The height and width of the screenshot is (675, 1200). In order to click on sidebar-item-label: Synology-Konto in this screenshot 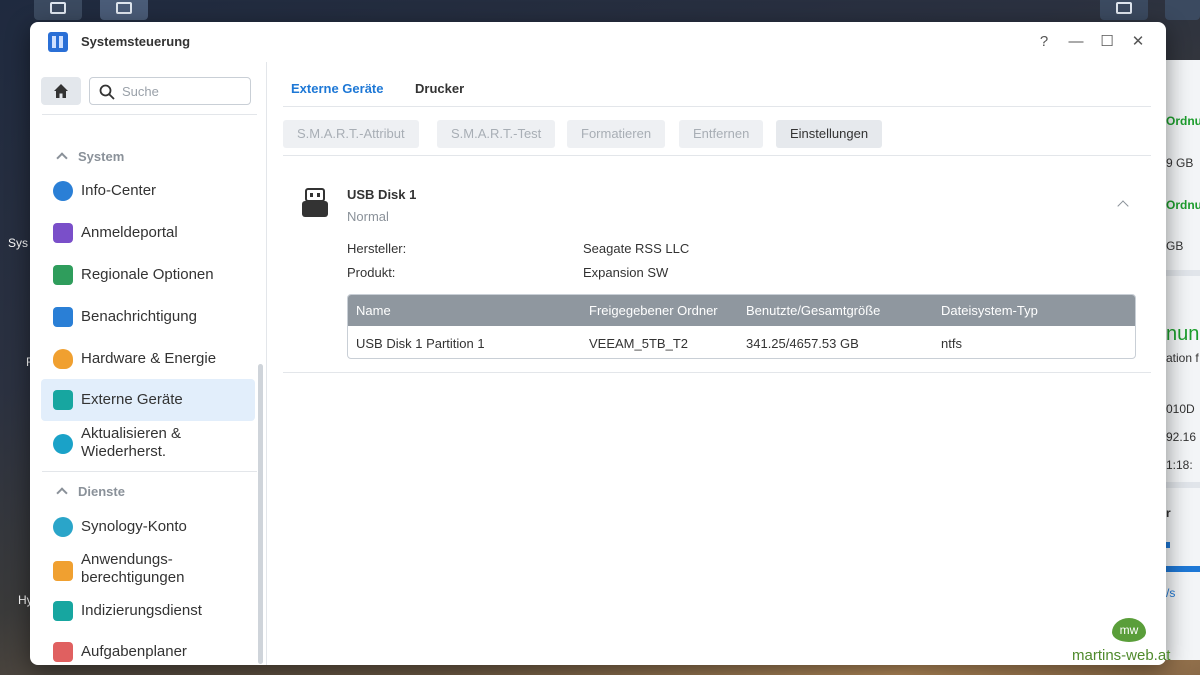, I will do `click(134, 526)`.